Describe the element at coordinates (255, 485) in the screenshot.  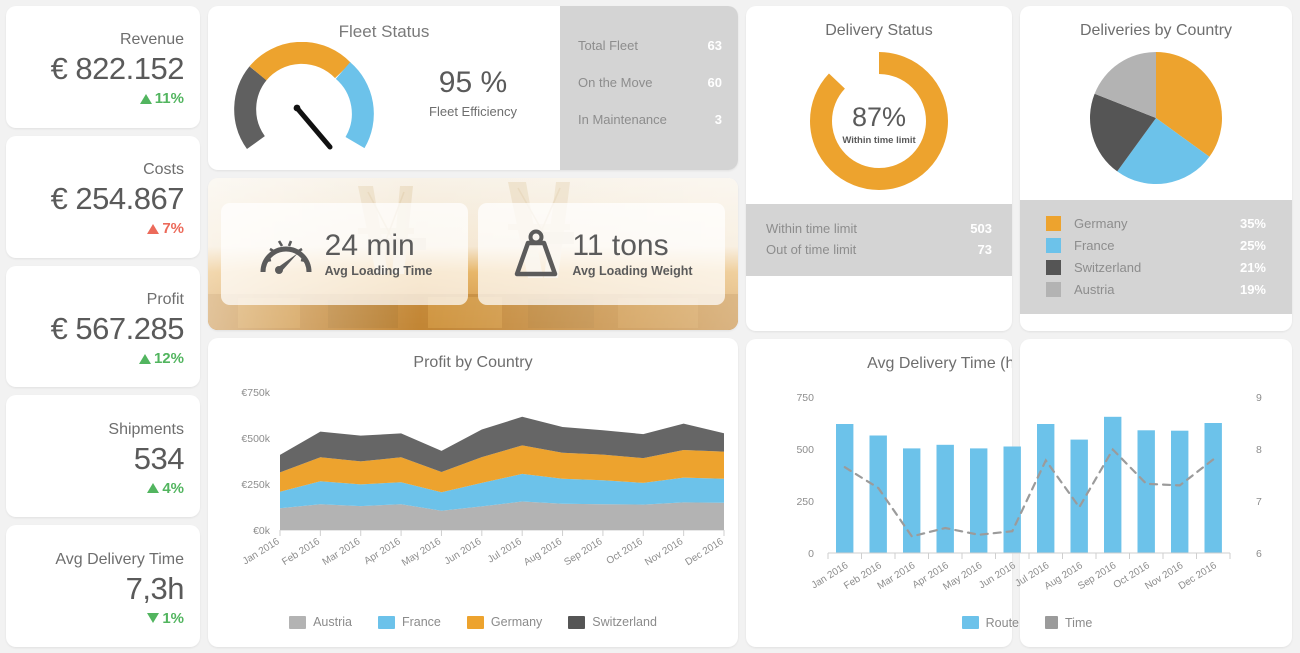
I see `y-tick-label: €250k` at that location.